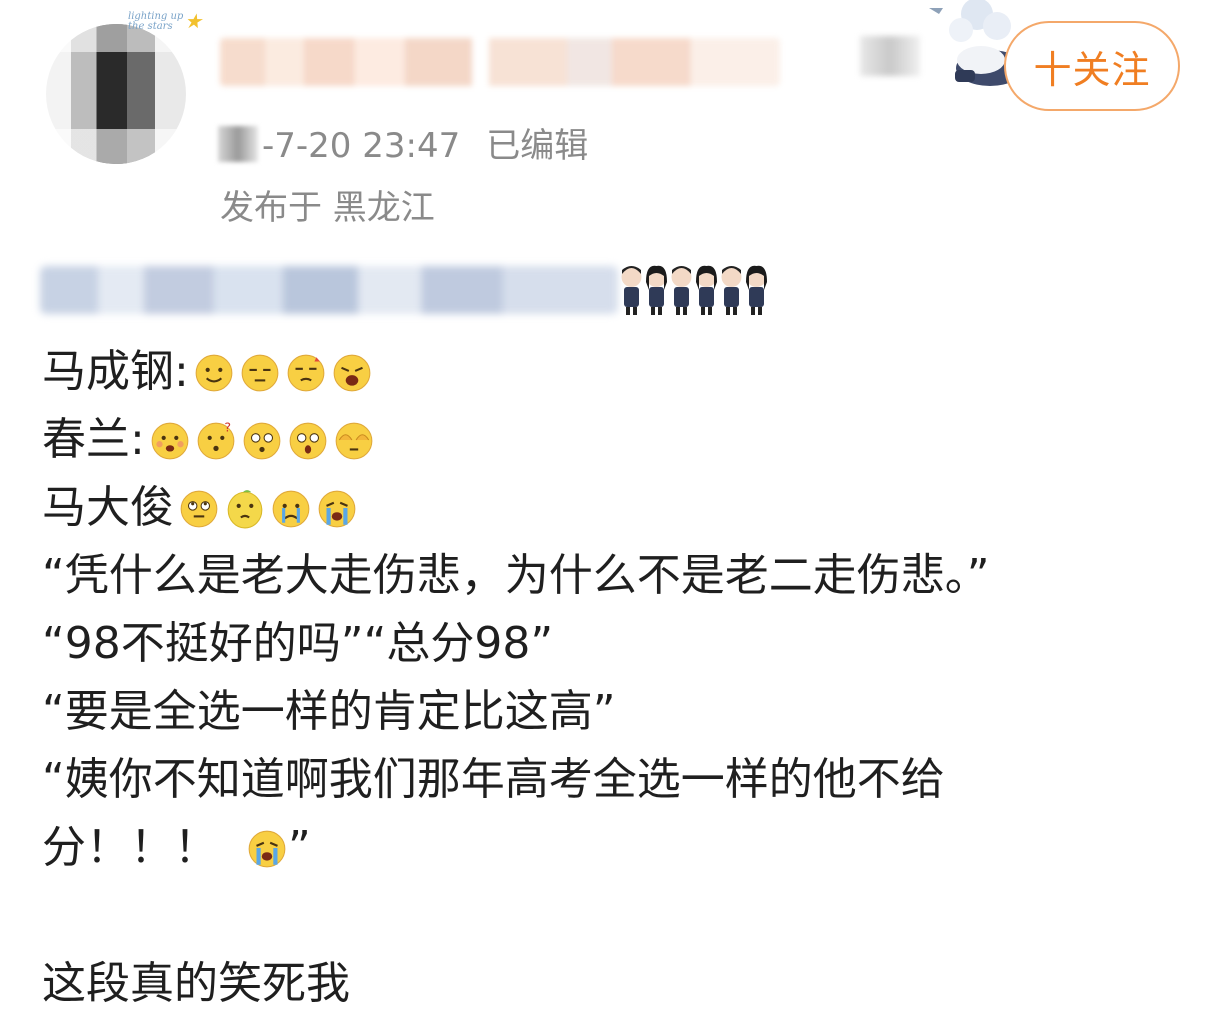 This screenshot has height=1035, width=1220. What do you see at coordinates (516, 575) in the screenshot?
I see `text-line-content: “凭什么是老大走伤悲，为什么不是老二走伤悲。”` at bounding box center [516, 575].